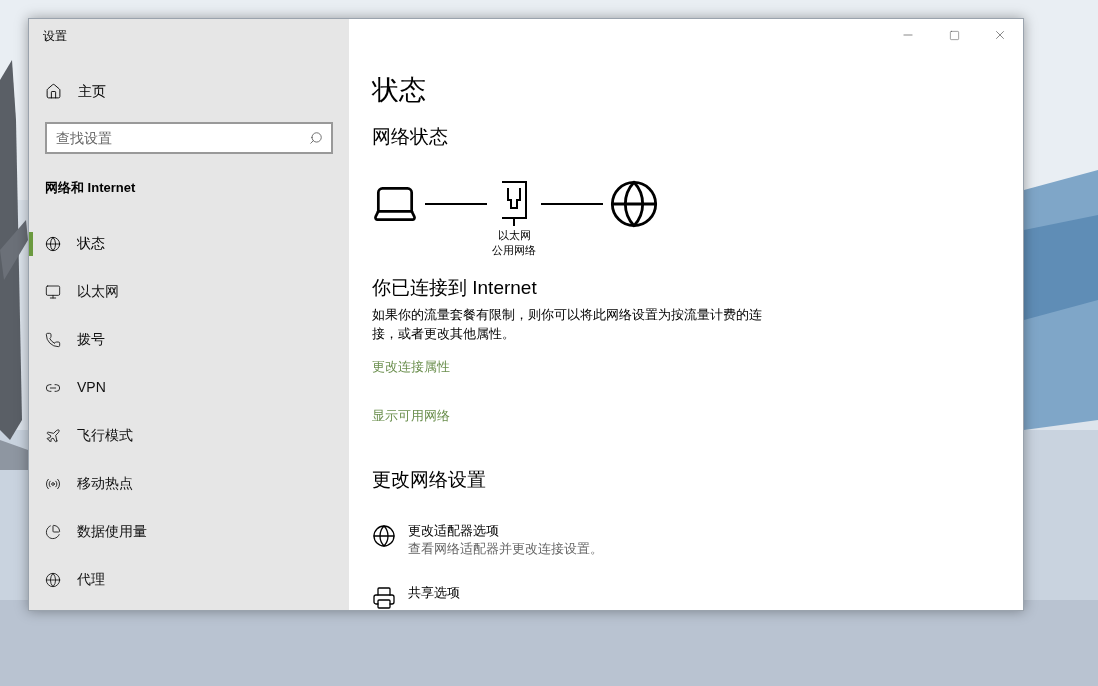 This screenshot has width=1098, height=686. Describe the element at coordinates (514, 250) in the screenshot. I see `network-label: 公用网络` at that location.